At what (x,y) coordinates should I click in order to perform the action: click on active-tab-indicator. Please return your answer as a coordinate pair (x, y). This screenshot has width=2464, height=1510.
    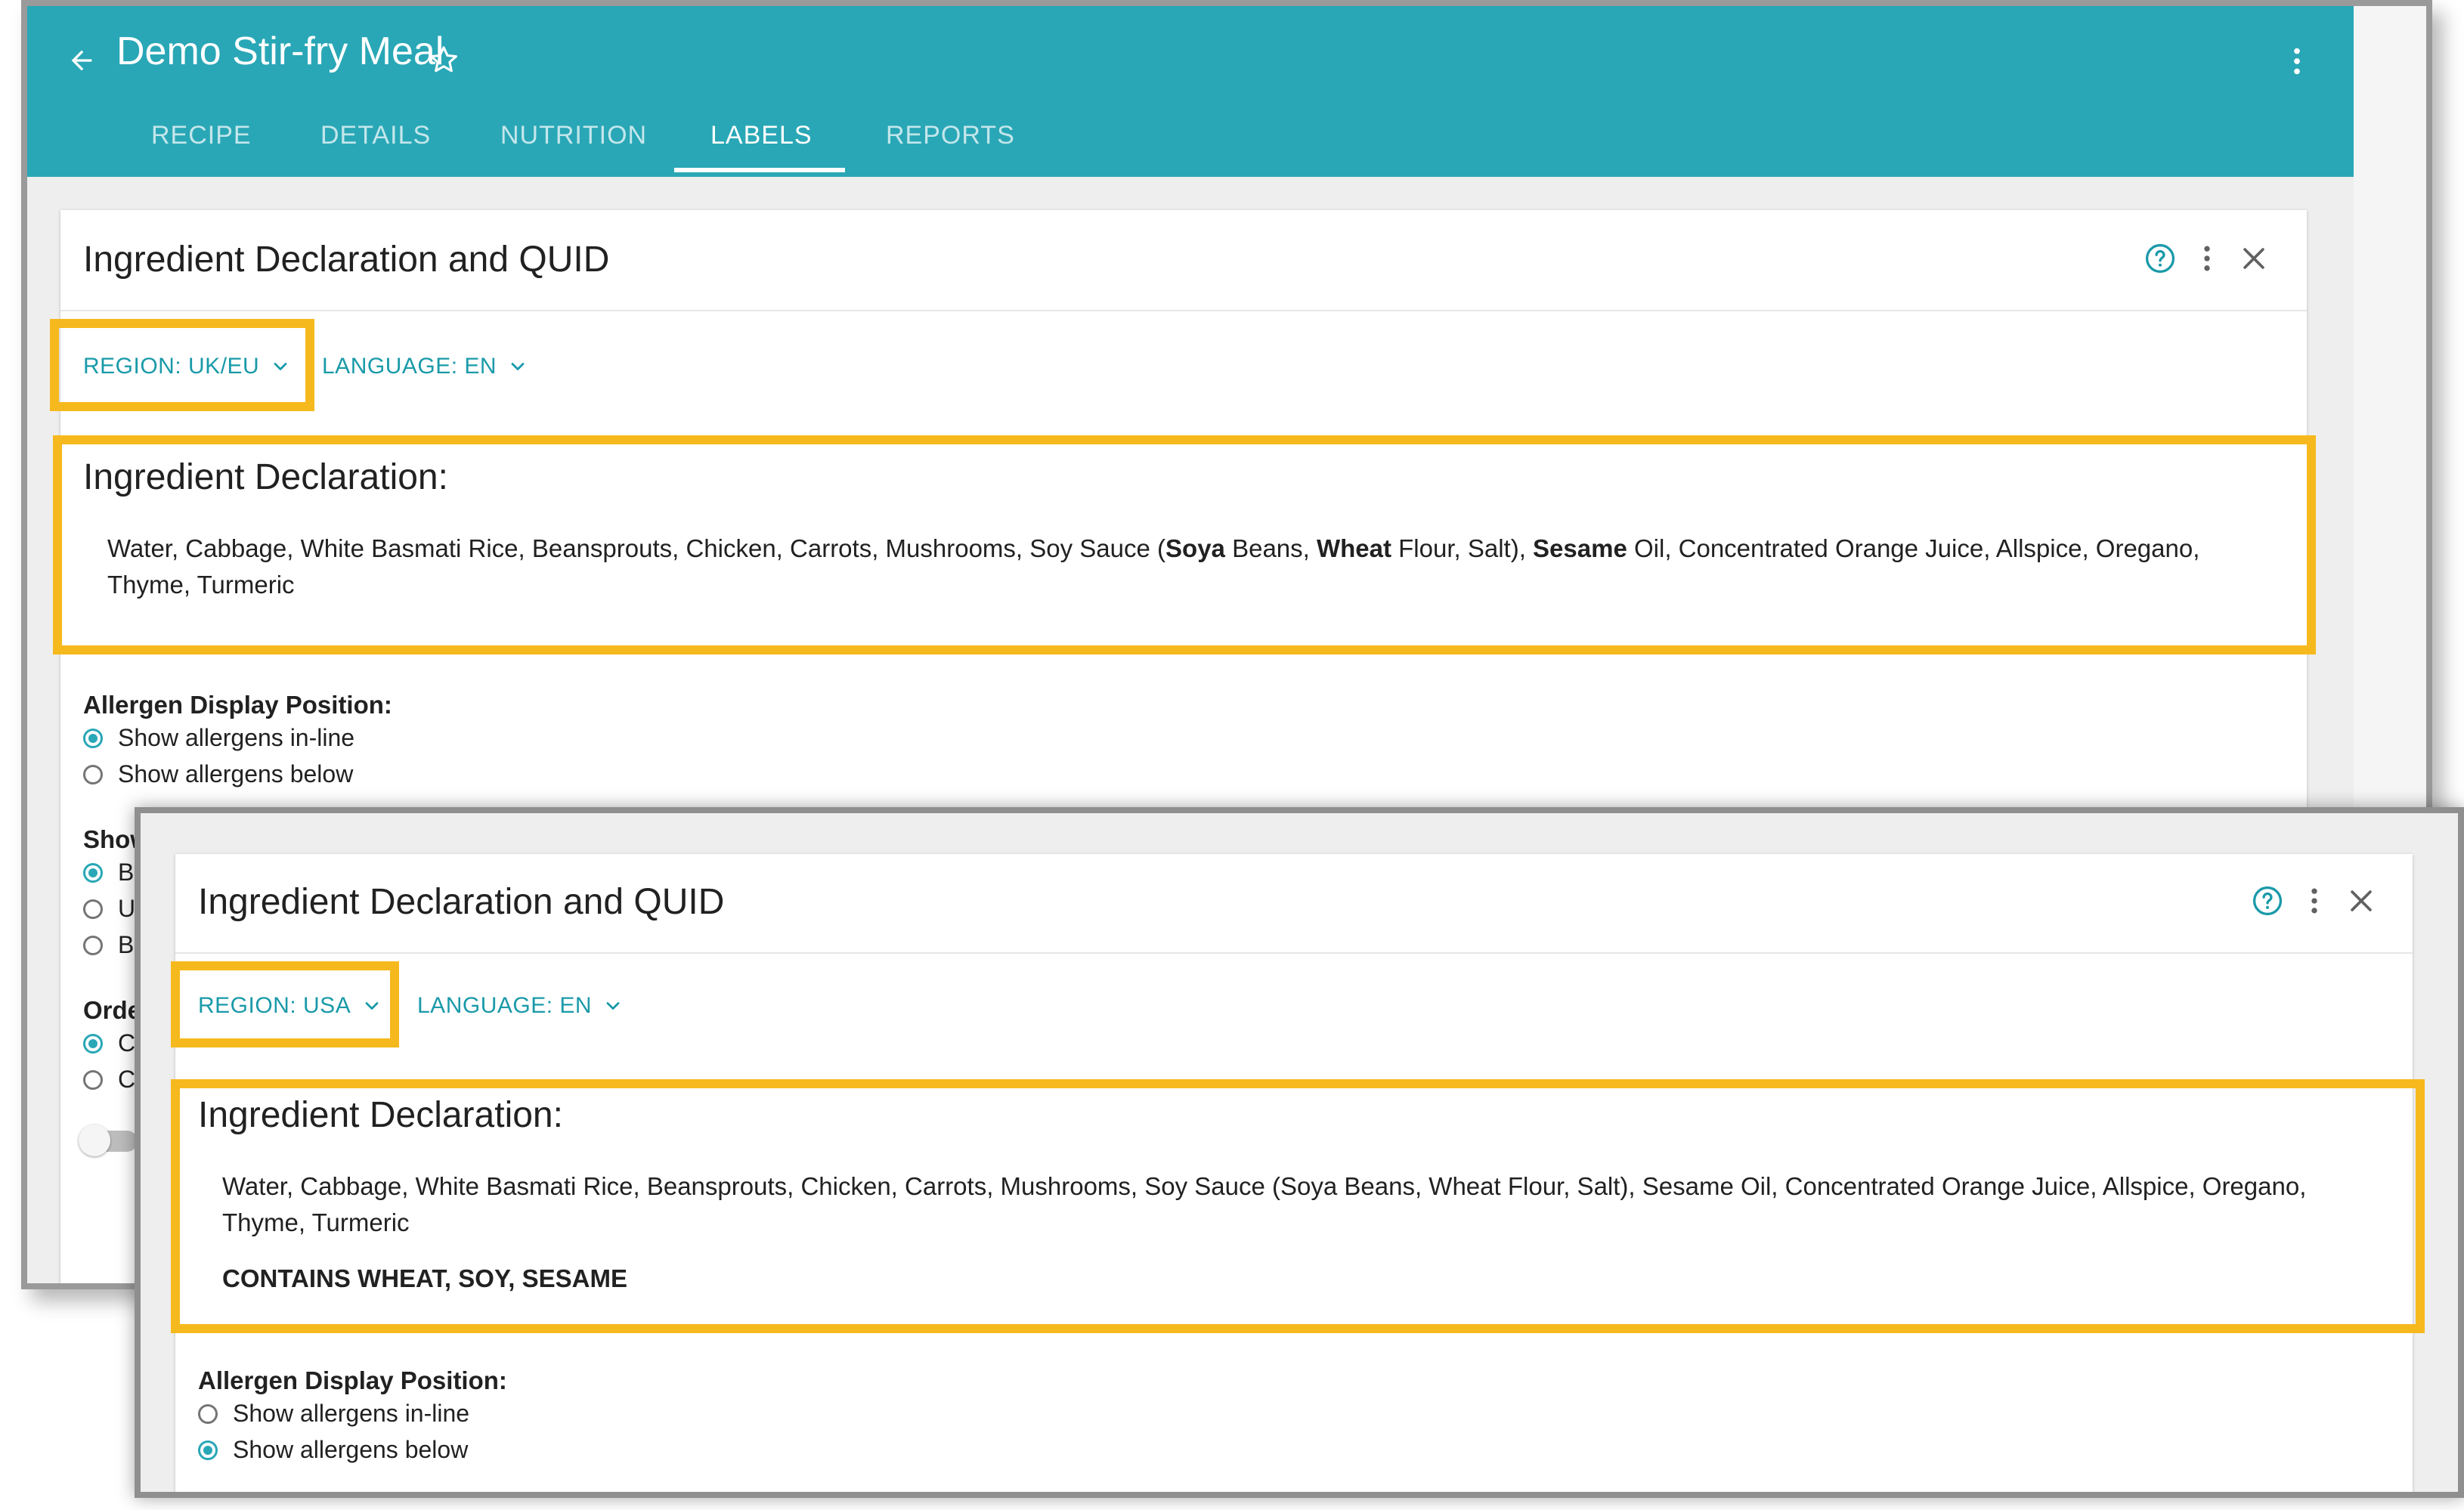
    Looking at the image, I should click on (759, 170).